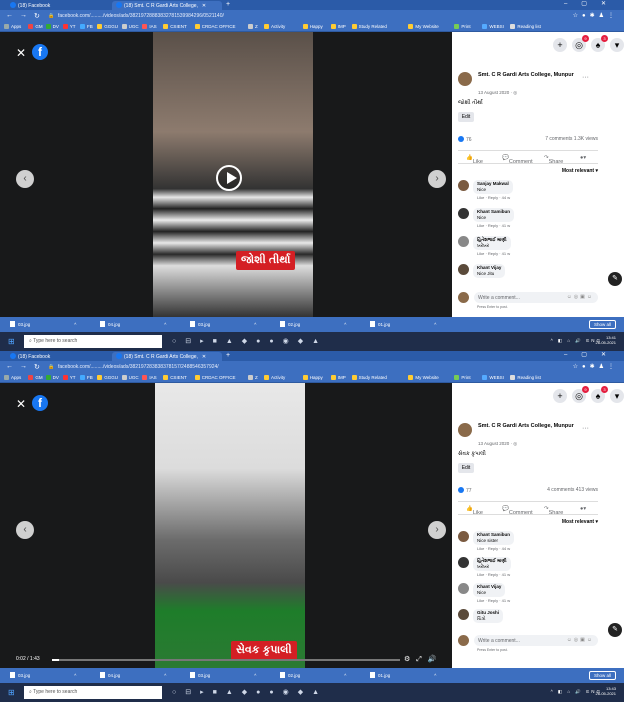 Image resolution: width=624 pixels, height=702 pixels. I want to click on bookmark-13: IMP, so click(338, 377).